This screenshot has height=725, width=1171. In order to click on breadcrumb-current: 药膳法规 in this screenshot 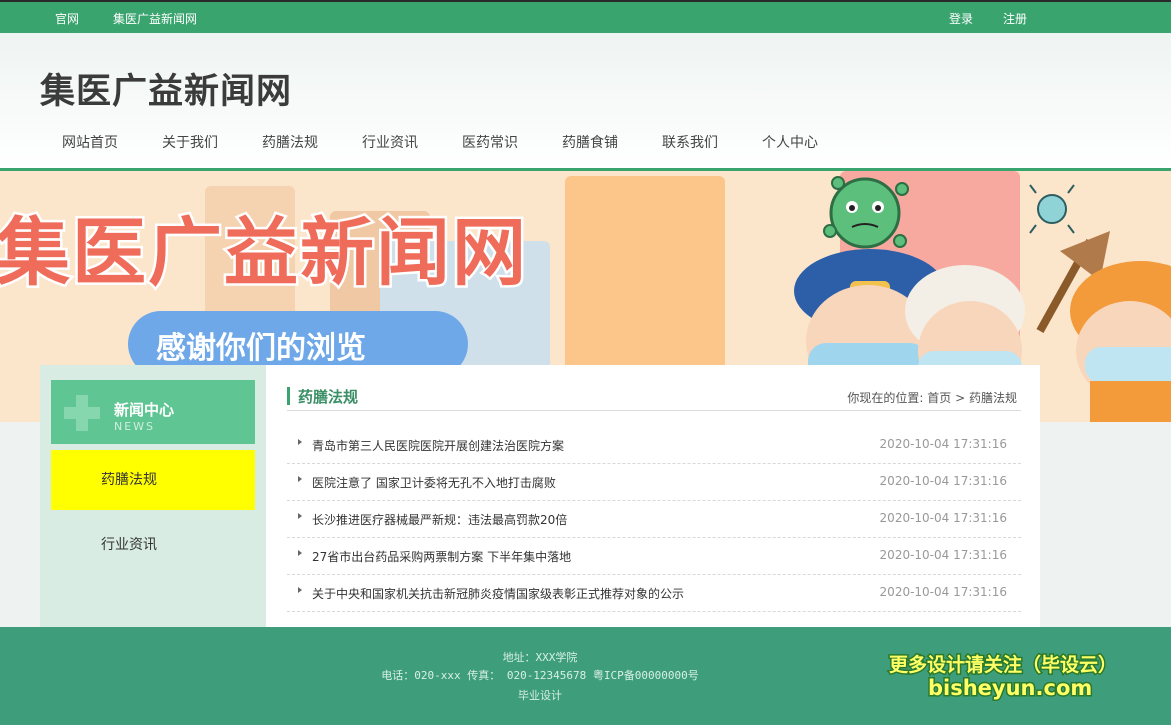, I will do `click(993, 398)`.